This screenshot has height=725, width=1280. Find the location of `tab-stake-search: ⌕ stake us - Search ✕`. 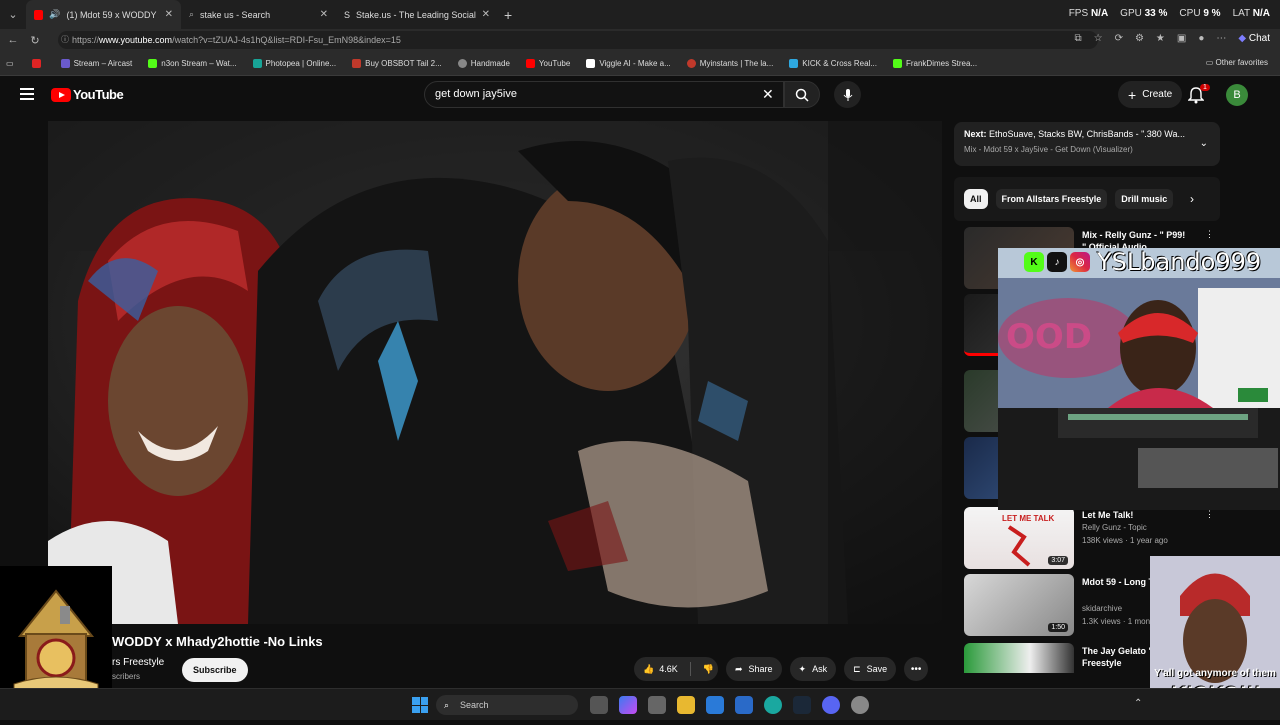

tab-stake-search: ⌕ stake us - Search ✕ is located at coordinates (258, 14).